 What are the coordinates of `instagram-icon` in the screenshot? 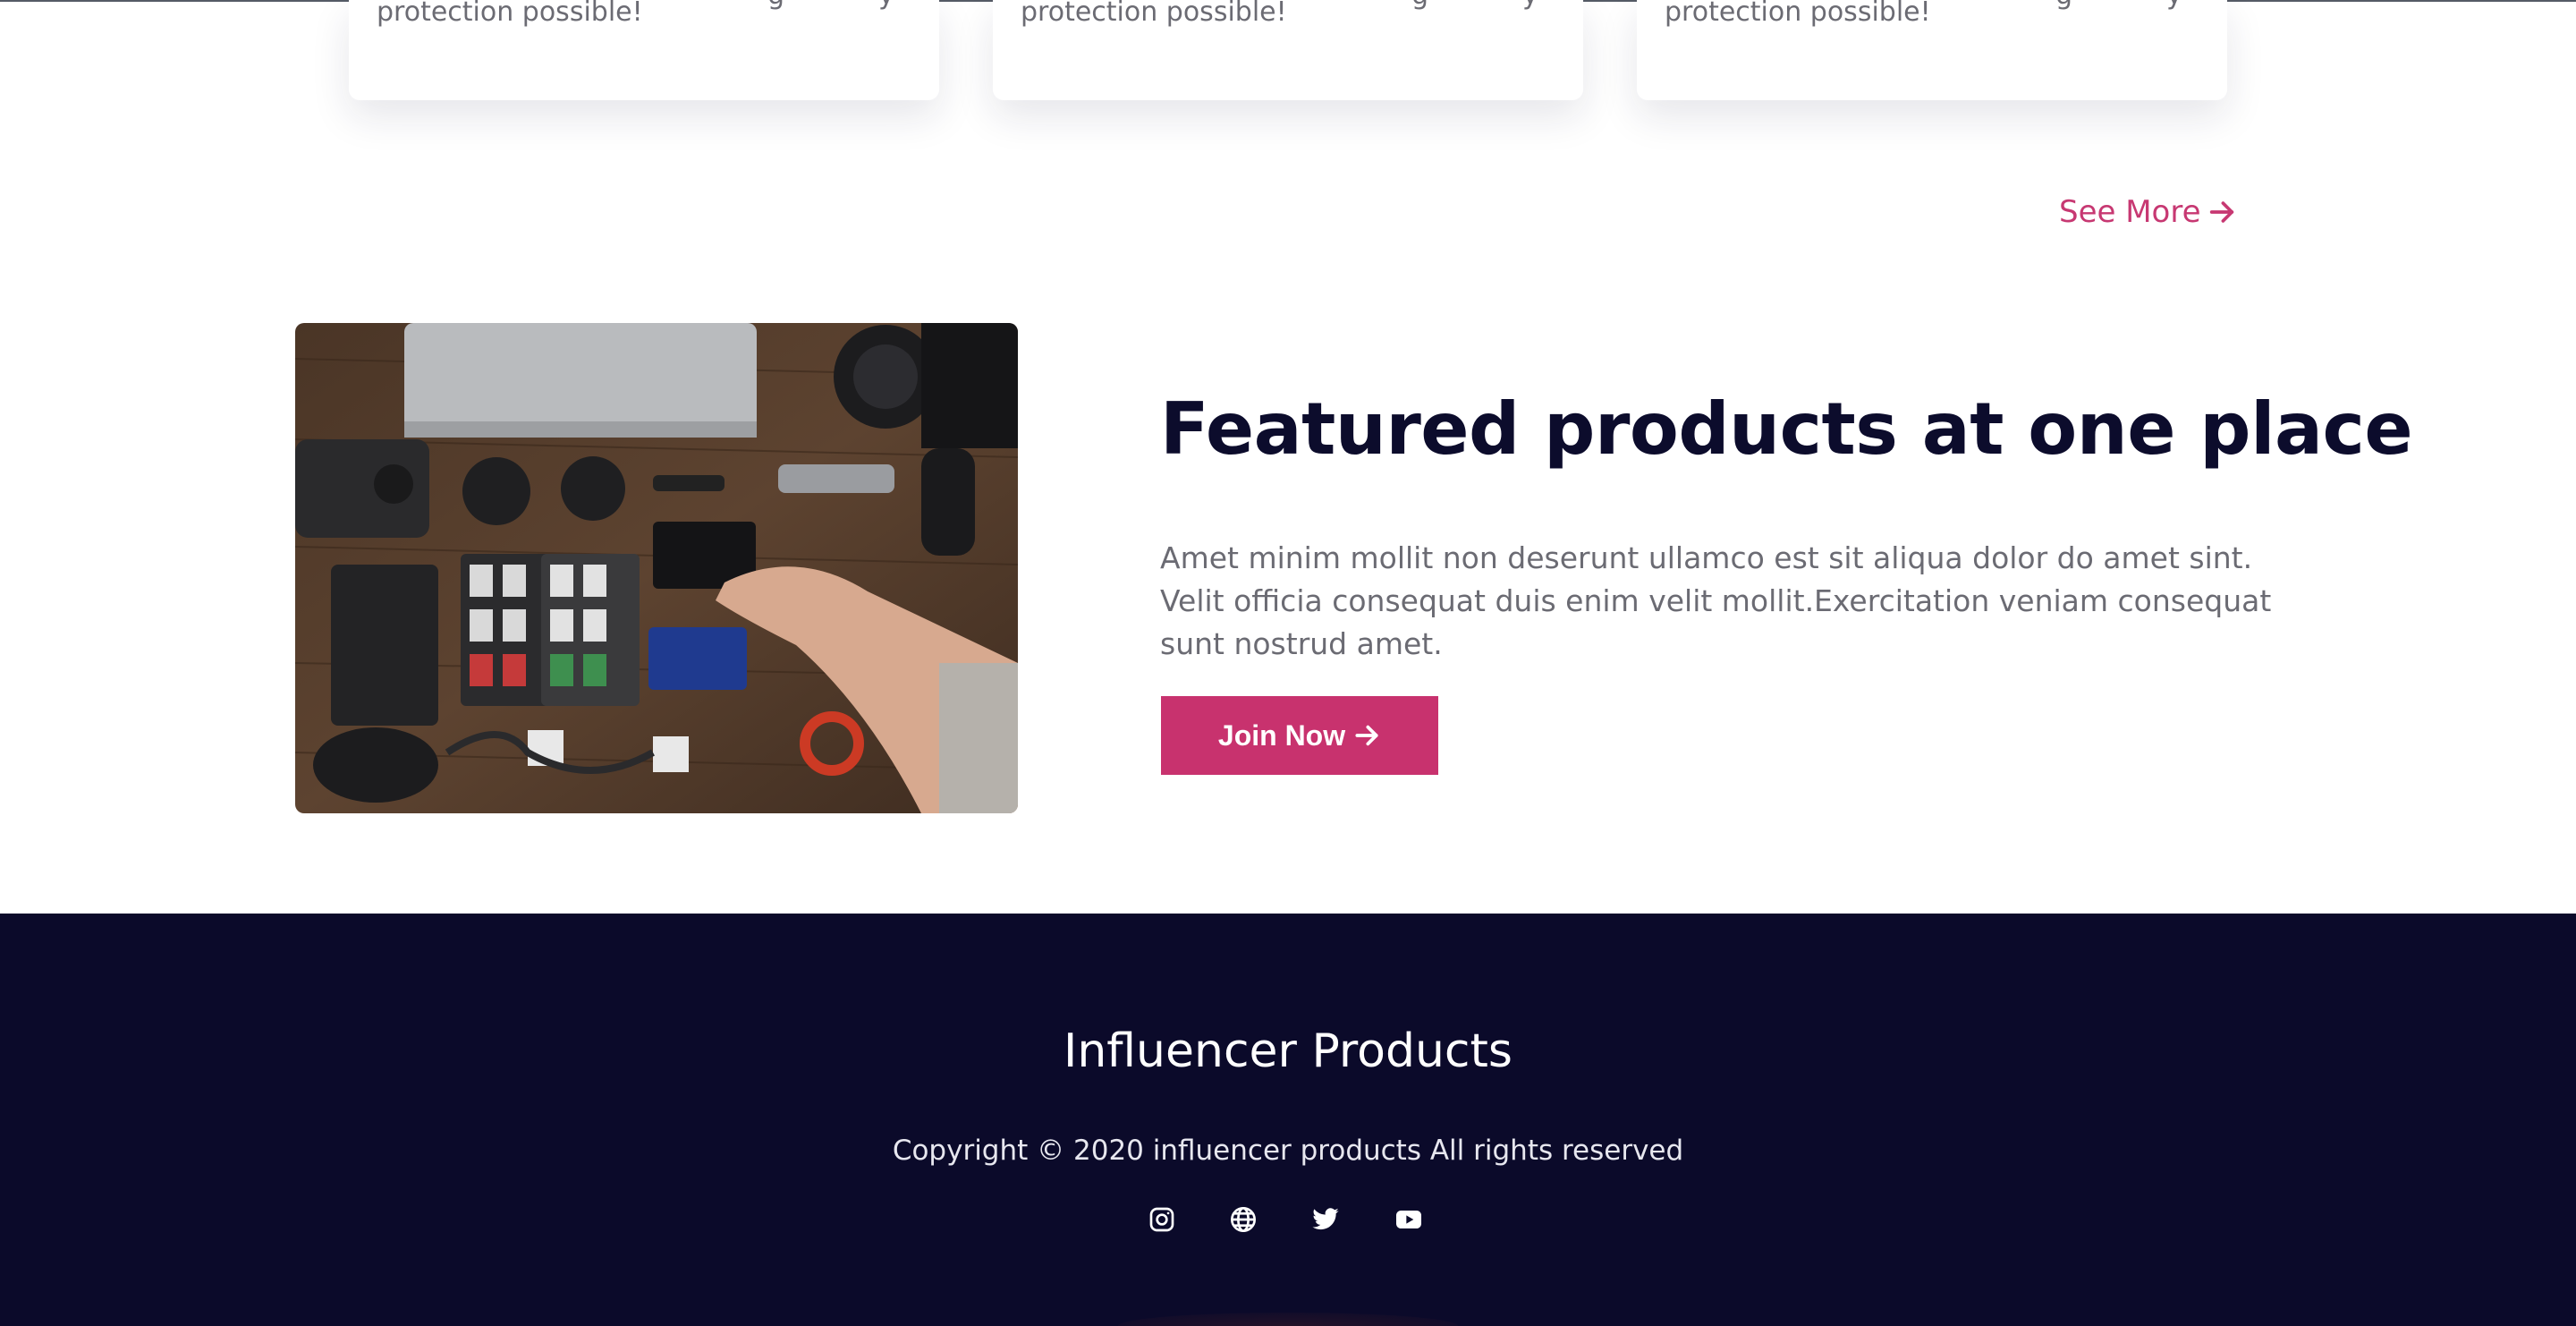 It's located at (1161, 1219).